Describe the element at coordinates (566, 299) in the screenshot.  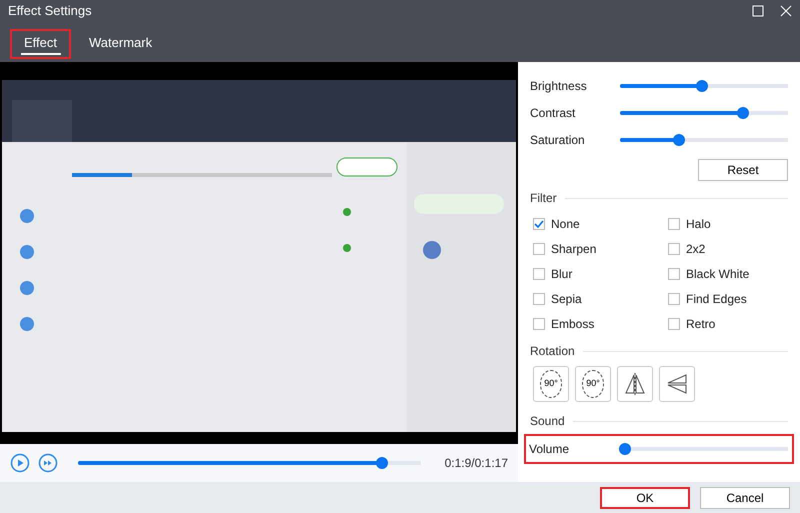
I see `option-label: Sepia` at that location.